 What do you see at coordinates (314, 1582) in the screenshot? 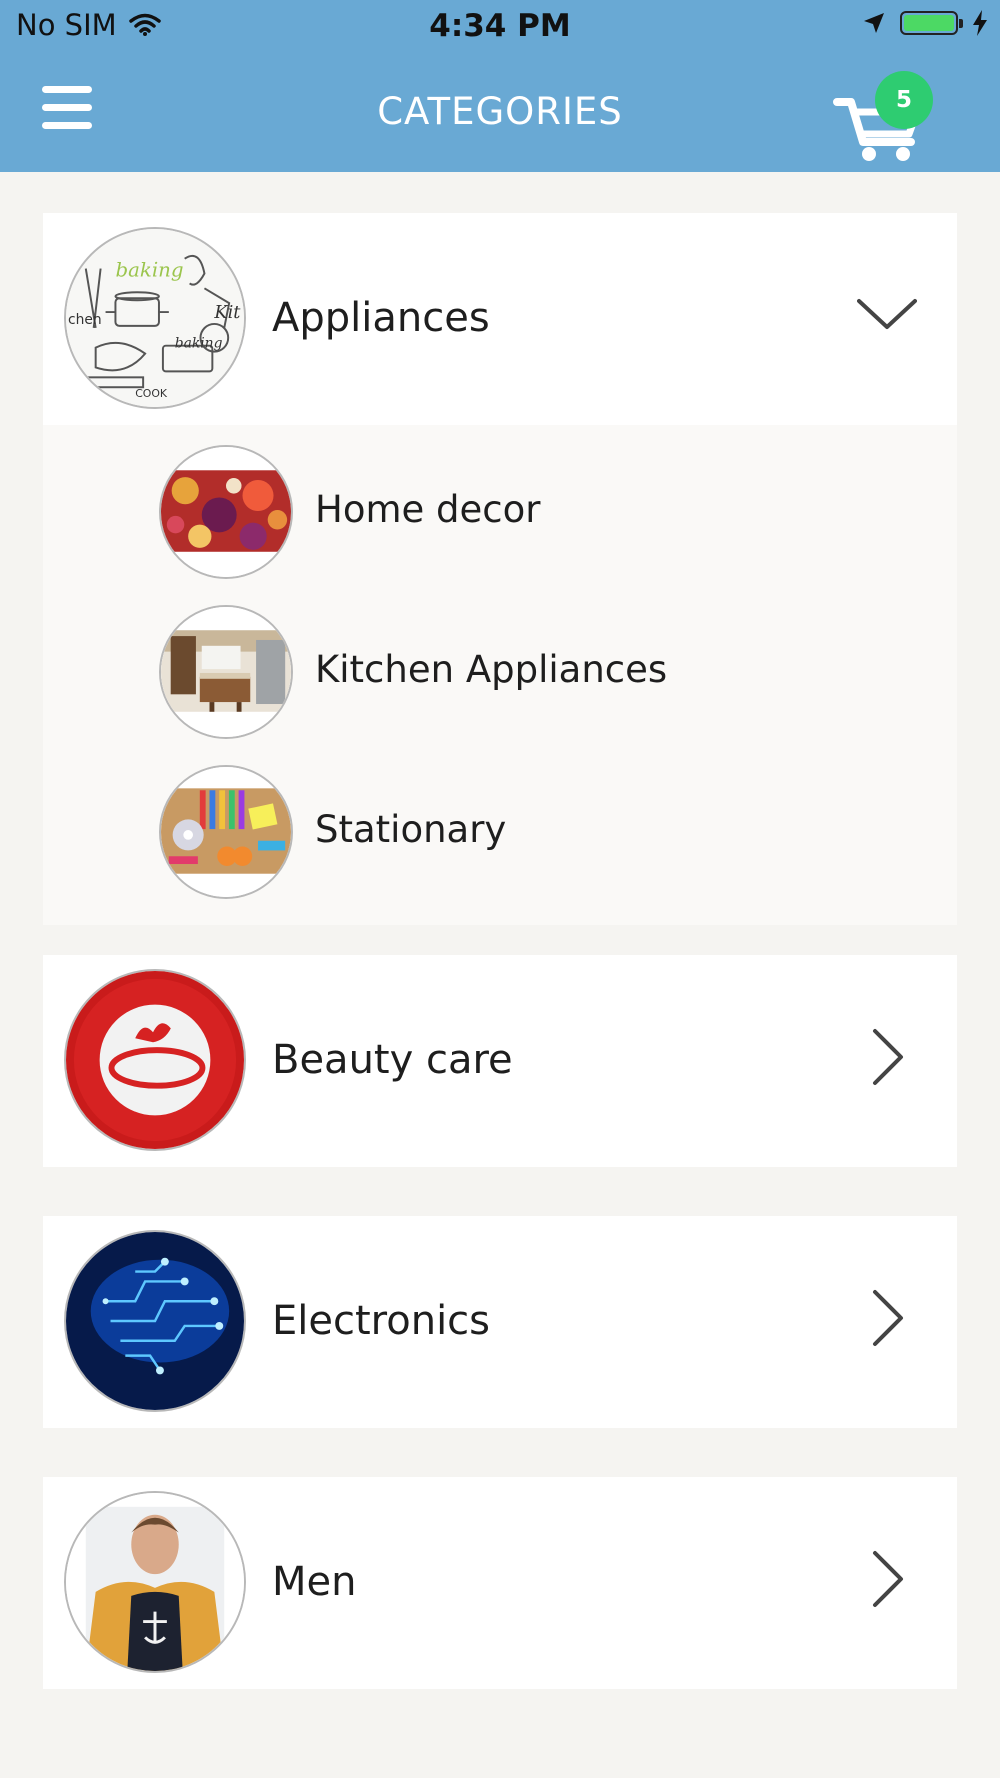
I see `category-label-men: Men` at bounding box center [314, 1582].